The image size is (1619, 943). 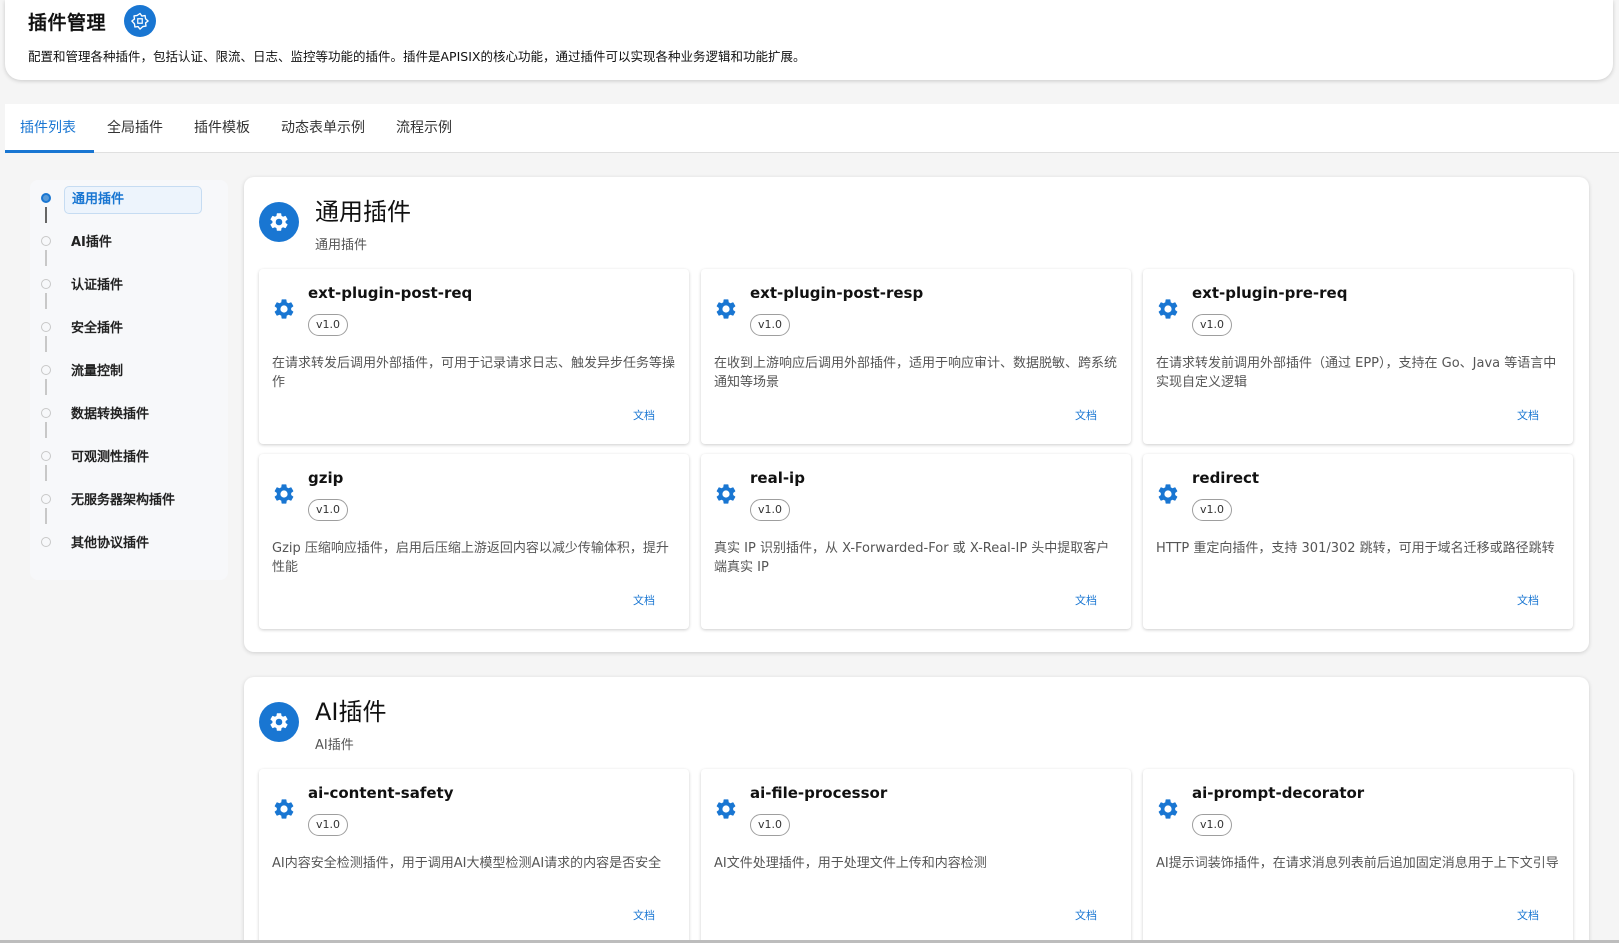 What do you see at coordinates (1355, 548) in the screenshot?
I see `plugin-description: HTTP 重定向插件，支持 301/302 跳转，可用于域名迁移或路径跳转` at bounding box center [1355, 548].